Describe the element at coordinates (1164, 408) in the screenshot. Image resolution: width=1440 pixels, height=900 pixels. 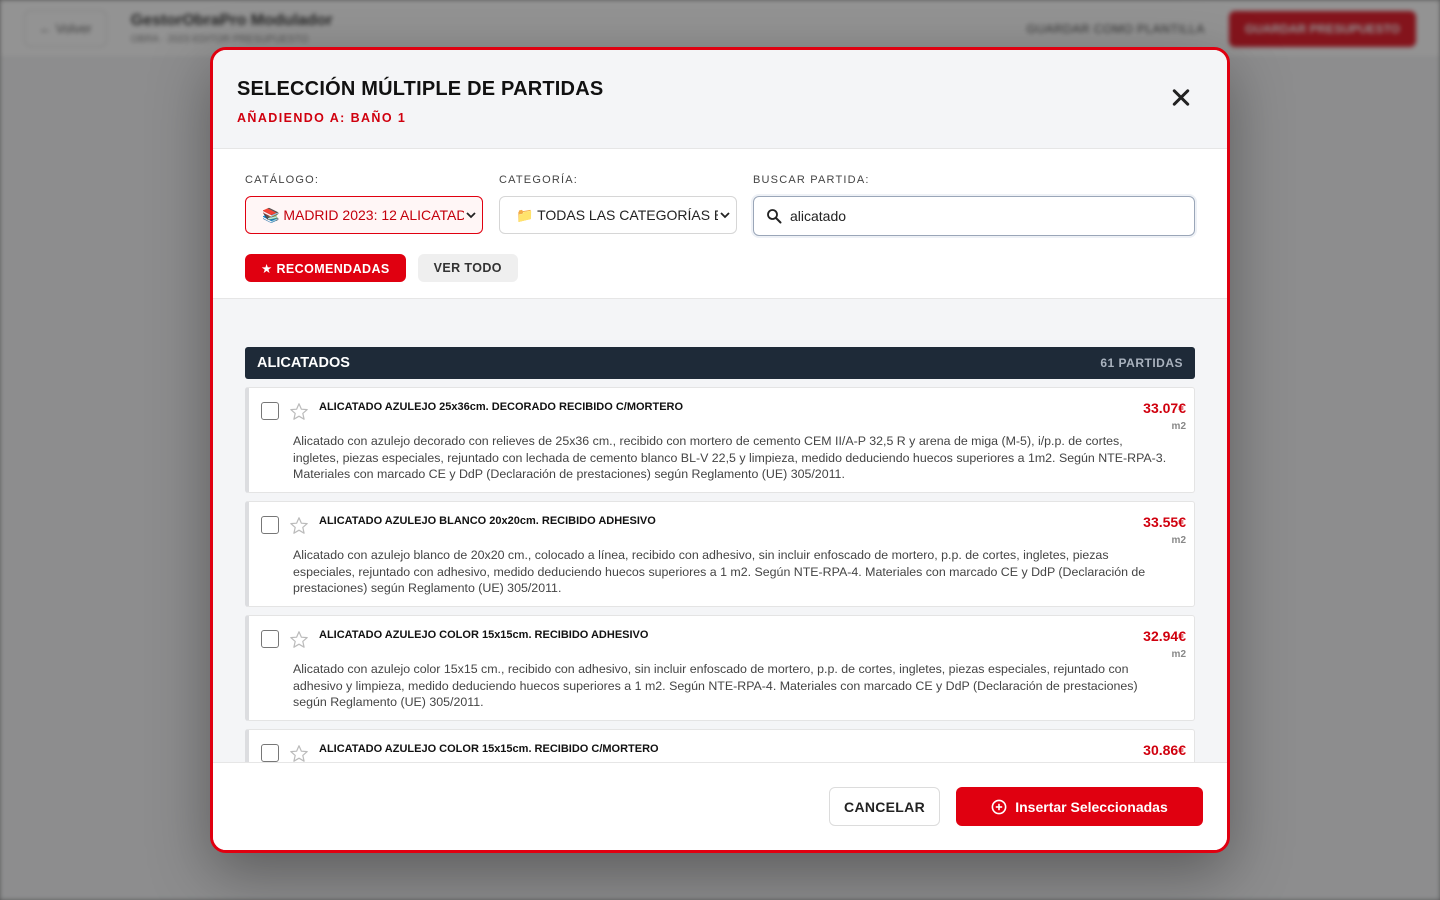
I see `item-price: 33.07€` at that location.